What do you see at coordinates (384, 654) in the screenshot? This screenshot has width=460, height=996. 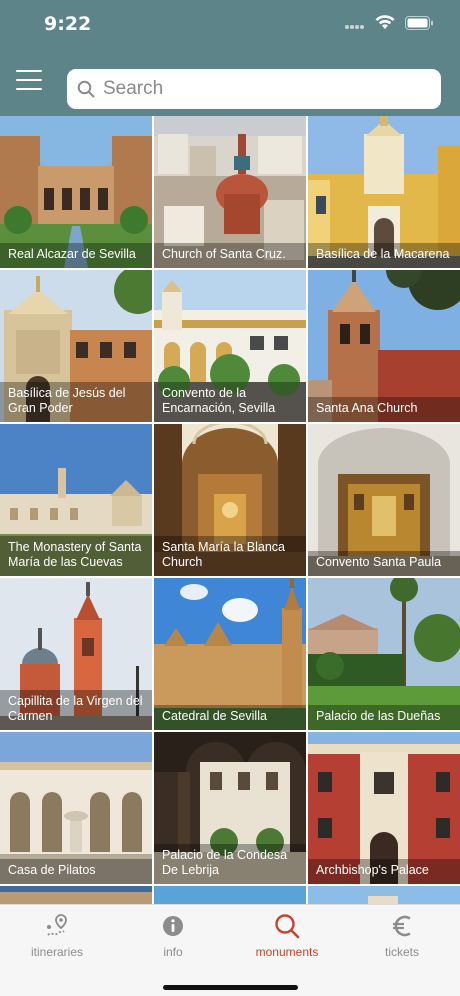 I see `monument-tile-palacio-duenas: Palacio de las Dueñas` at bounding box center [384, 654].